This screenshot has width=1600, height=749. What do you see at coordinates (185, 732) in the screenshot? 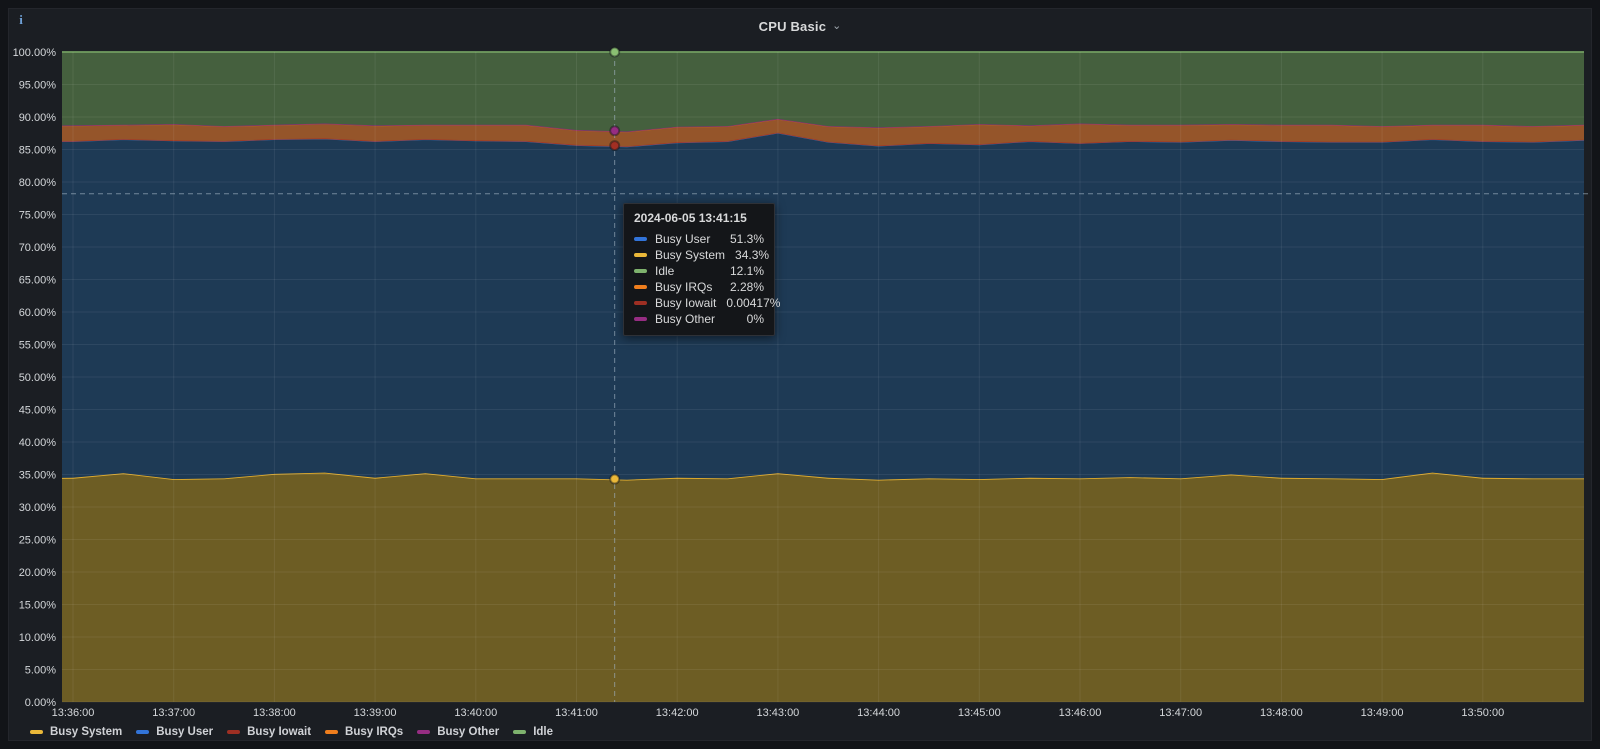
I see `legend-label: Busy User` at bounding box center [185, 732].